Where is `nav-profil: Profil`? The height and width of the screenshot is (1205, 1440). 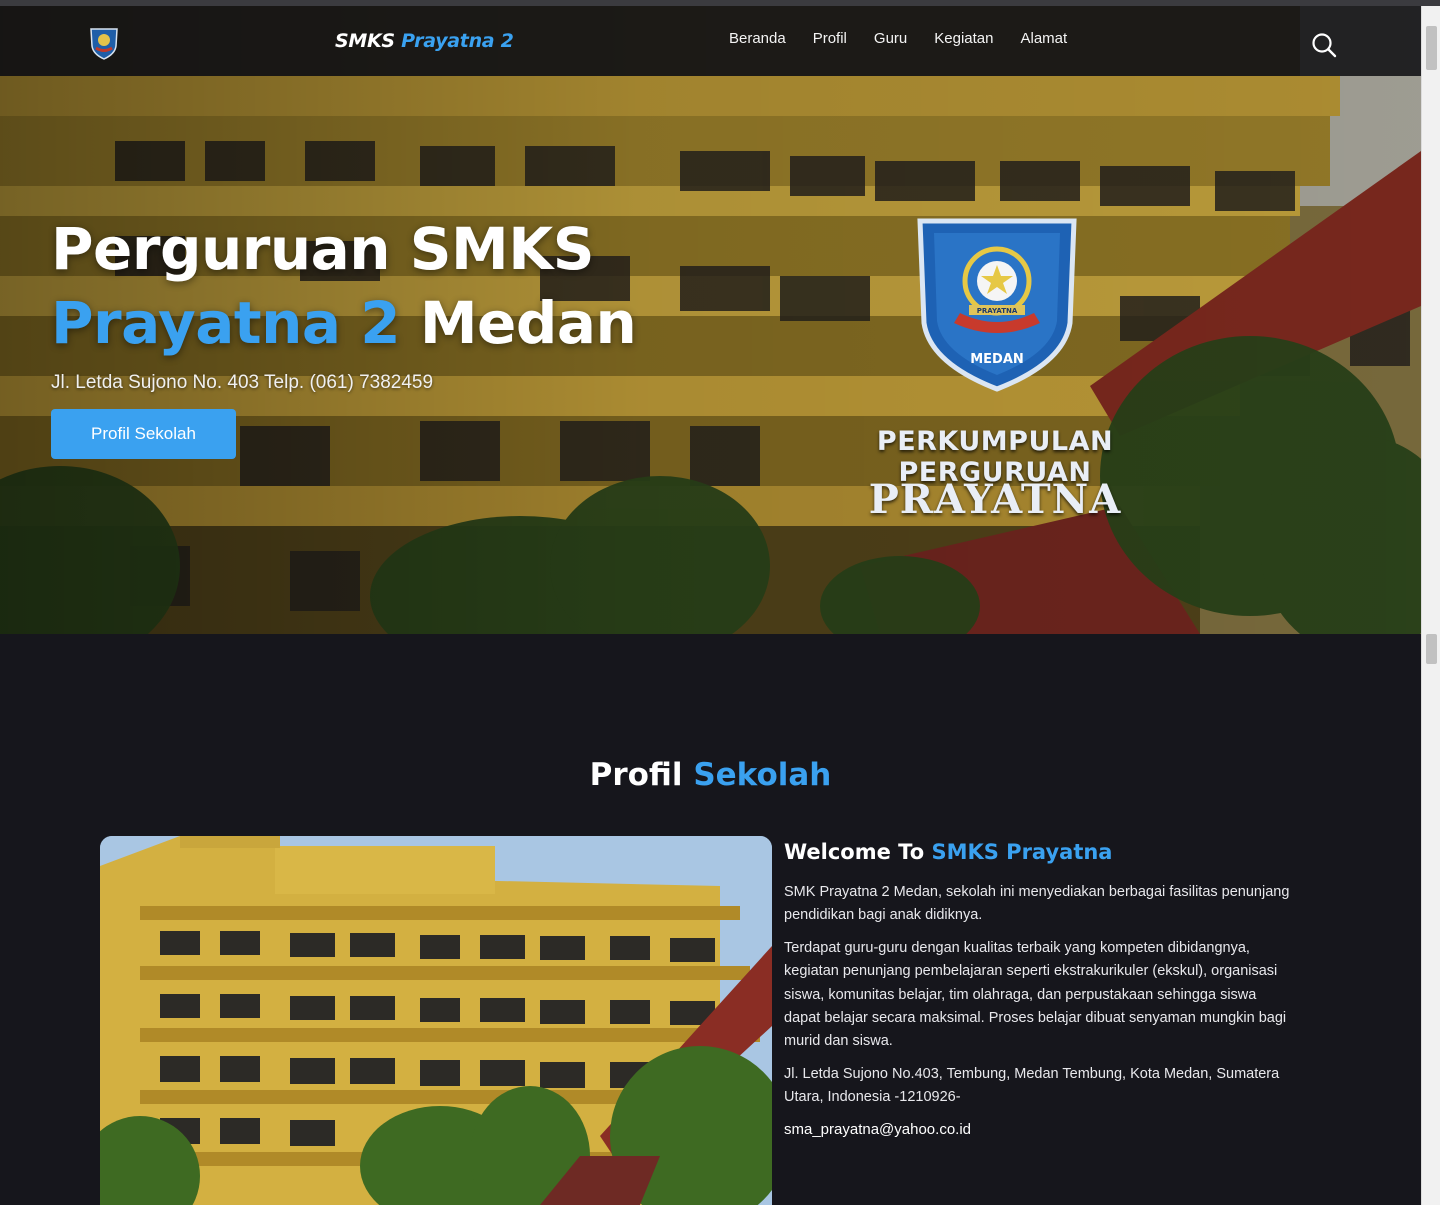
nav-profil: Profil is located at coordinates (830, 38).